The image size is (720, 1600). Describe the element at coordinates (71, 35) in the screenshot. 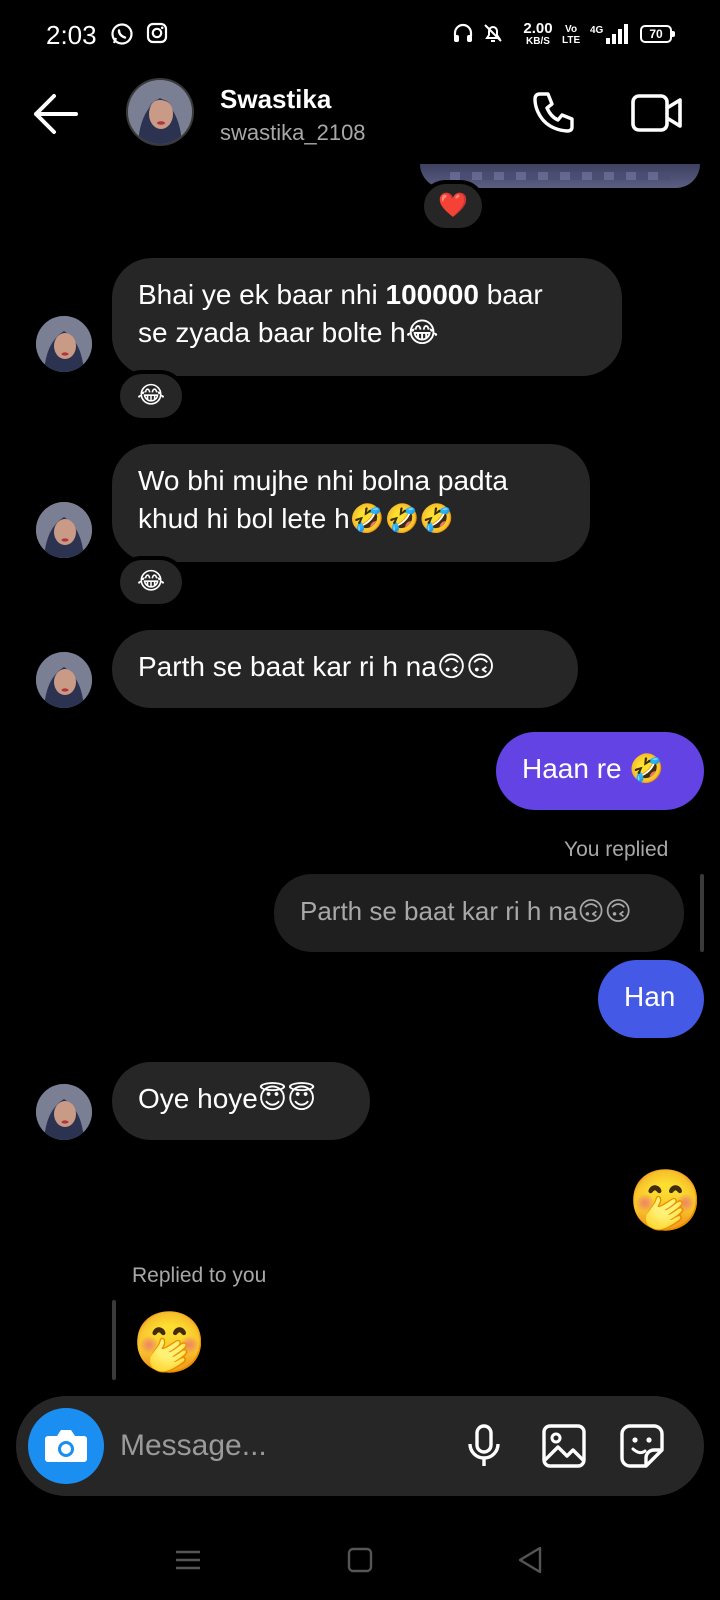

I see `status-time: 2:03` at that location.